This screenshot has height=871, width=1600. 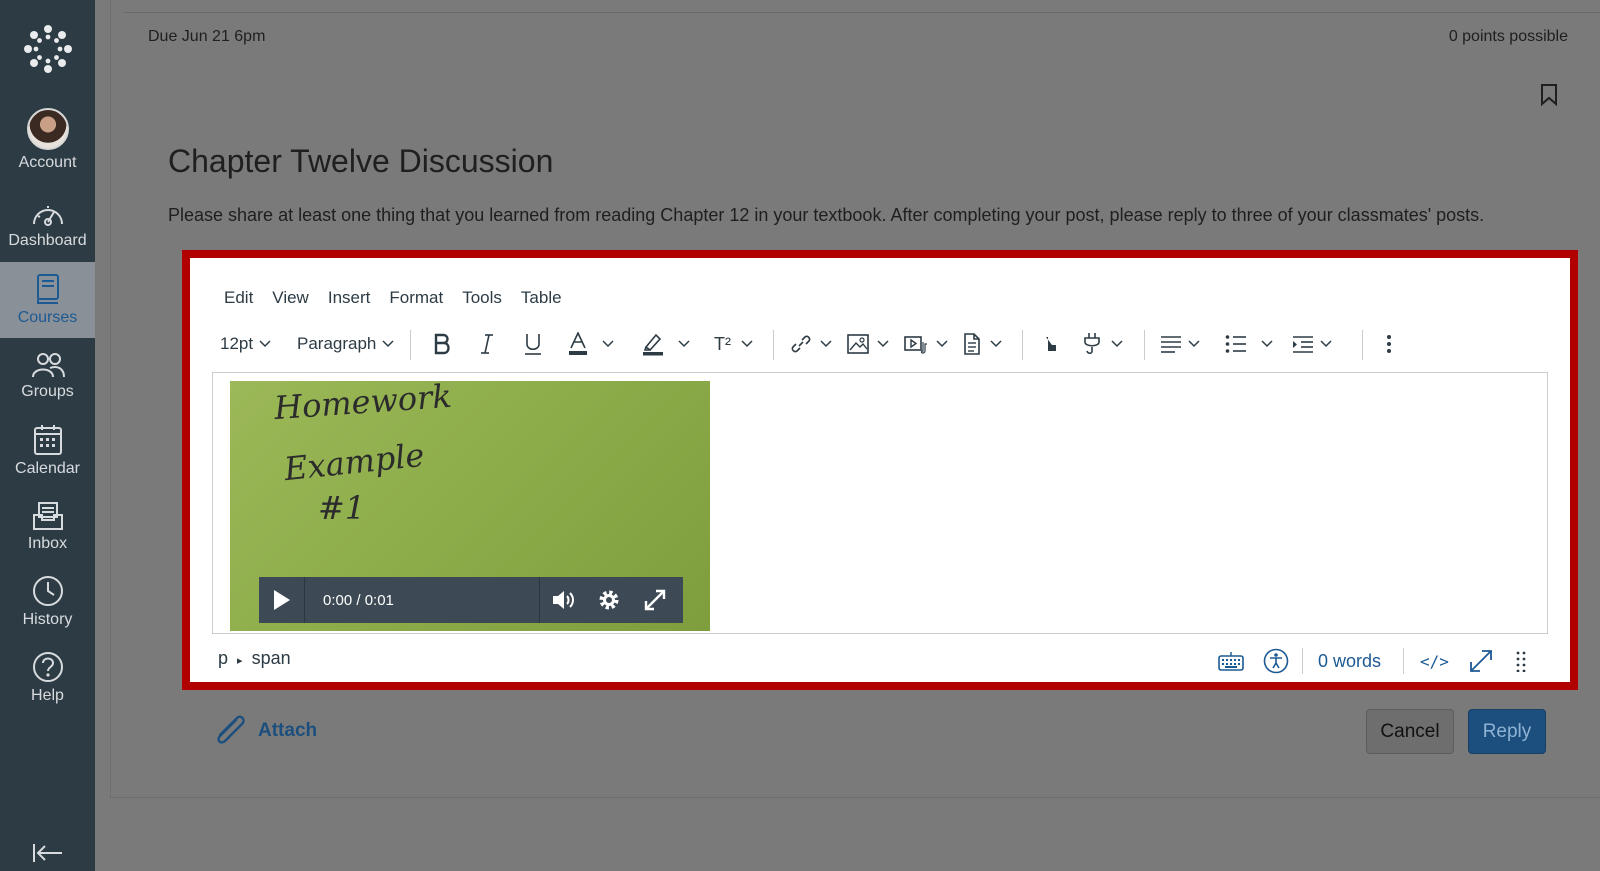 What do you see at coordinates (1171, 344) in the screenshot?
I see `align-left-icon` at bounding box center [1171, 344].